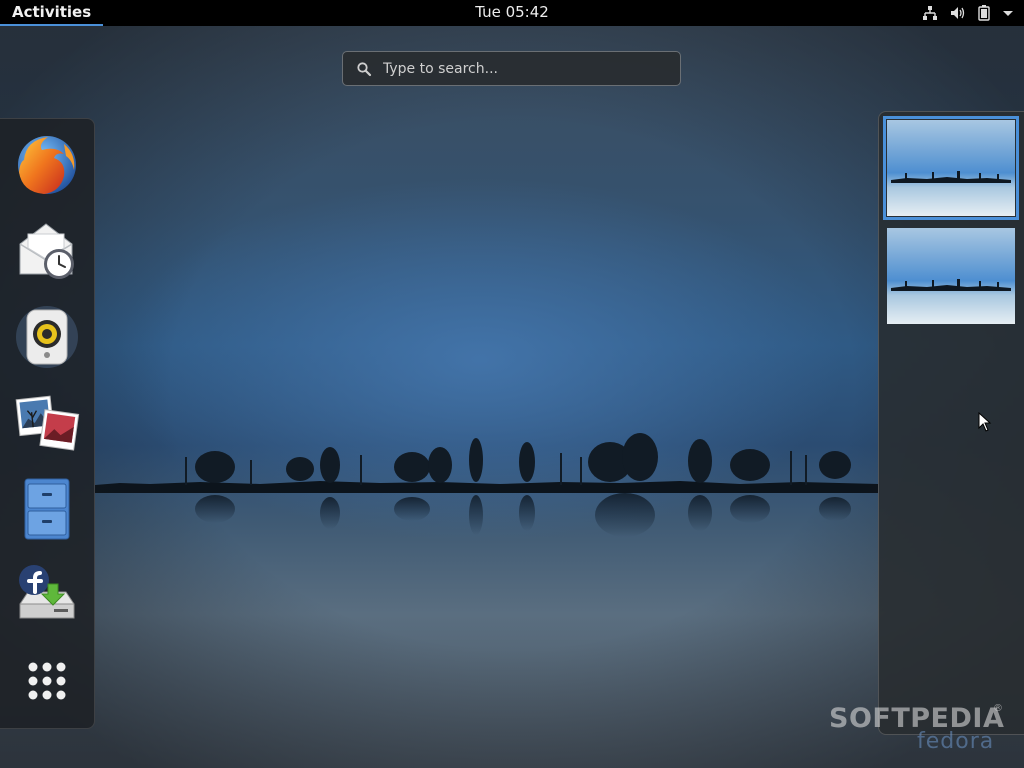 This screenshot has width=1024, height=768. Describe the element at coordinates (958, 13) in the screenshot. I see `volume-icon` at that location.